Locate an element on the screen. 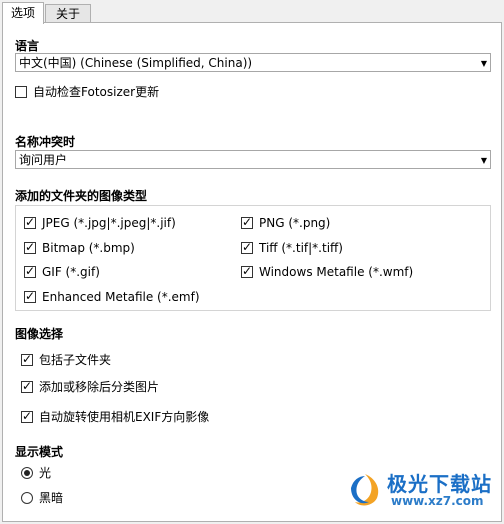  auto-update-label: 自动检查Fotosizer更新 is located at coordinates (96, 92).